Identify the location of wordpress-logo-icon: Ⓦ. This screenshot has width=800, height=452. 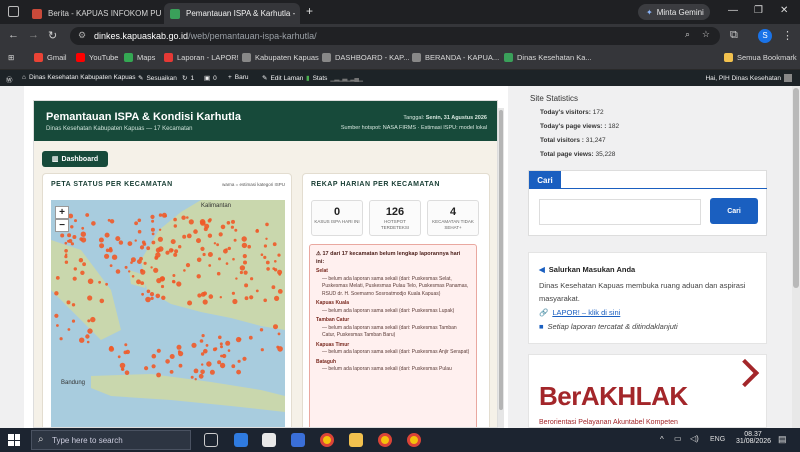
(9, 79).